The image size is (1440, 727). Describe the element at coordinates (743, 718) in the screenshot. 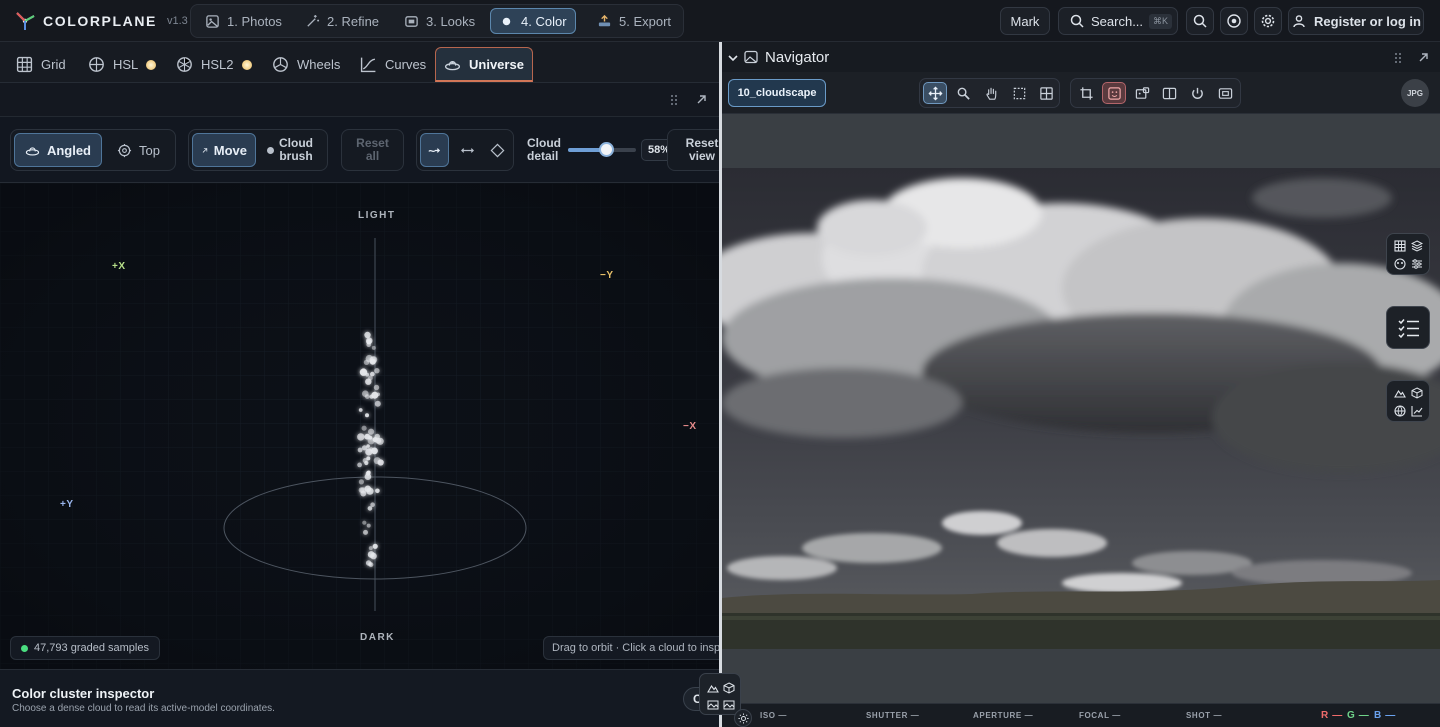

I see `theme-toggle-button` at that location.